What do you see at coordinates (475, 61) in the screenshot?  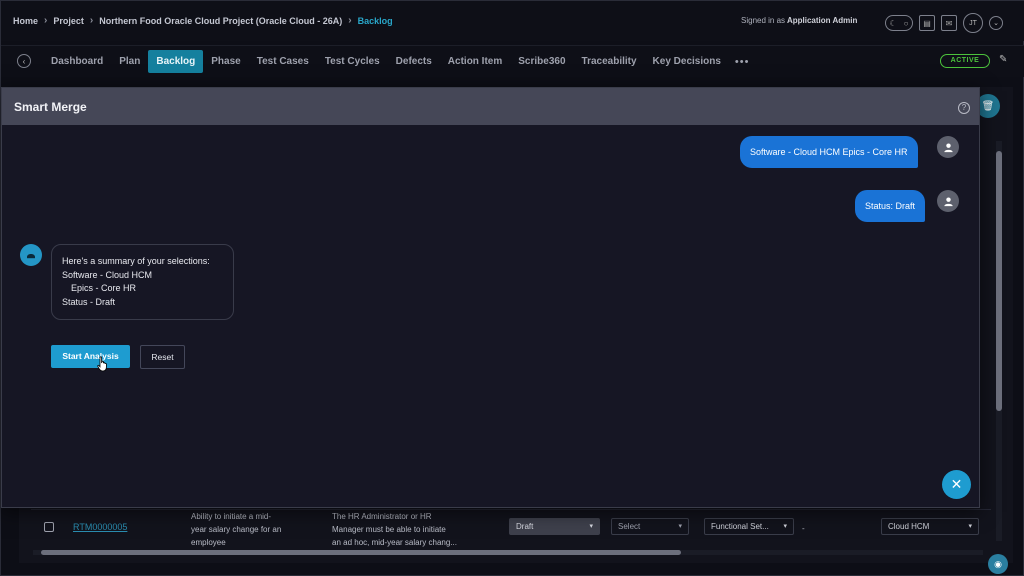 I see `tab-action-item: Action Item` at bounding box center [475, 61].